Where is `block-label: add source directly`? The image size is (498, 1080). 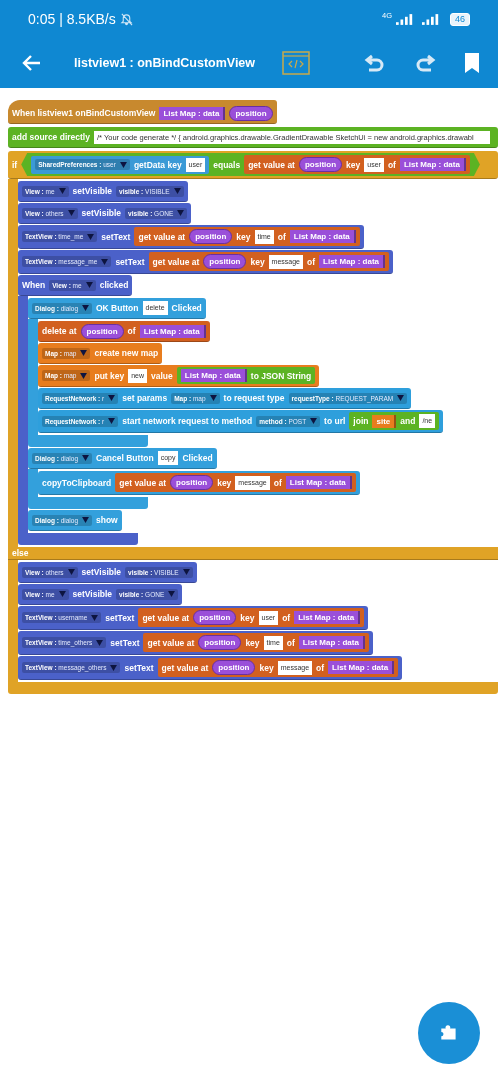
block-label: add source directly is located at coordinates (51, 137).